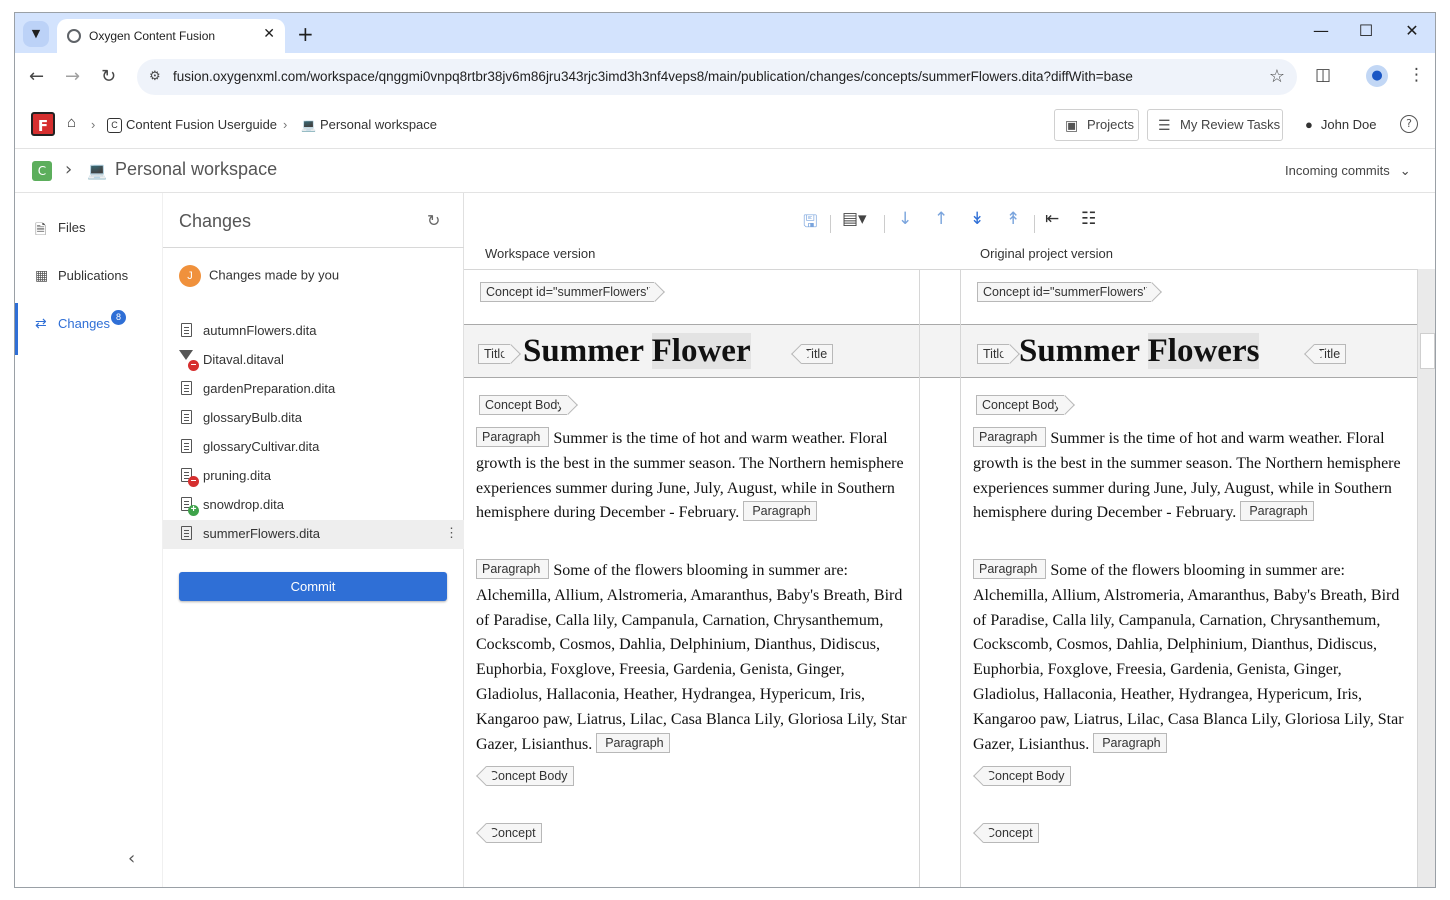 Image resolution: width=1450 pixels, height=900 pixels. I want to click on globe-icon, so click(74, 36).